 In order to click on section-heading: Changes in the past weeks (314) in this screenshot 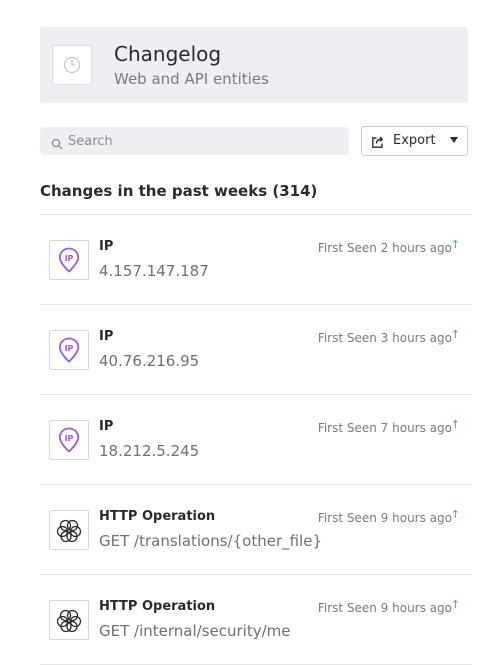, I will do `click(179, 191)`.